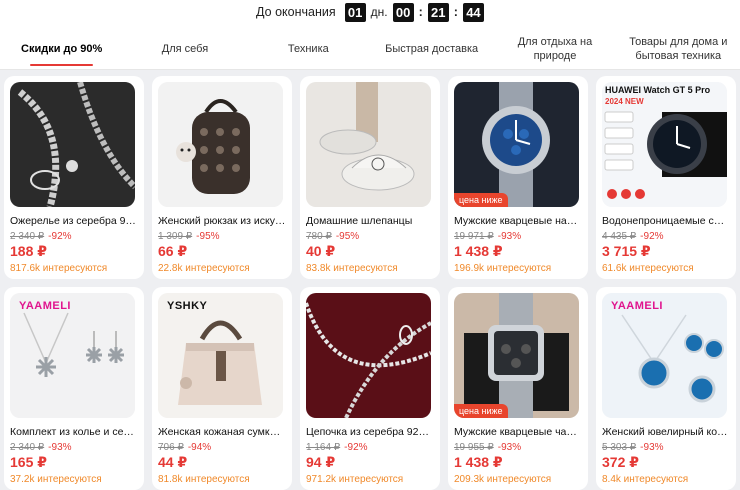 Image resolution: width=740 pixels, height=490 pixels. What do you see at coordinates (658, 90) in the screenshot?
I see `image-heading: HUAWEI Watch GT 5 Pro` at bounding box center [658, 90].